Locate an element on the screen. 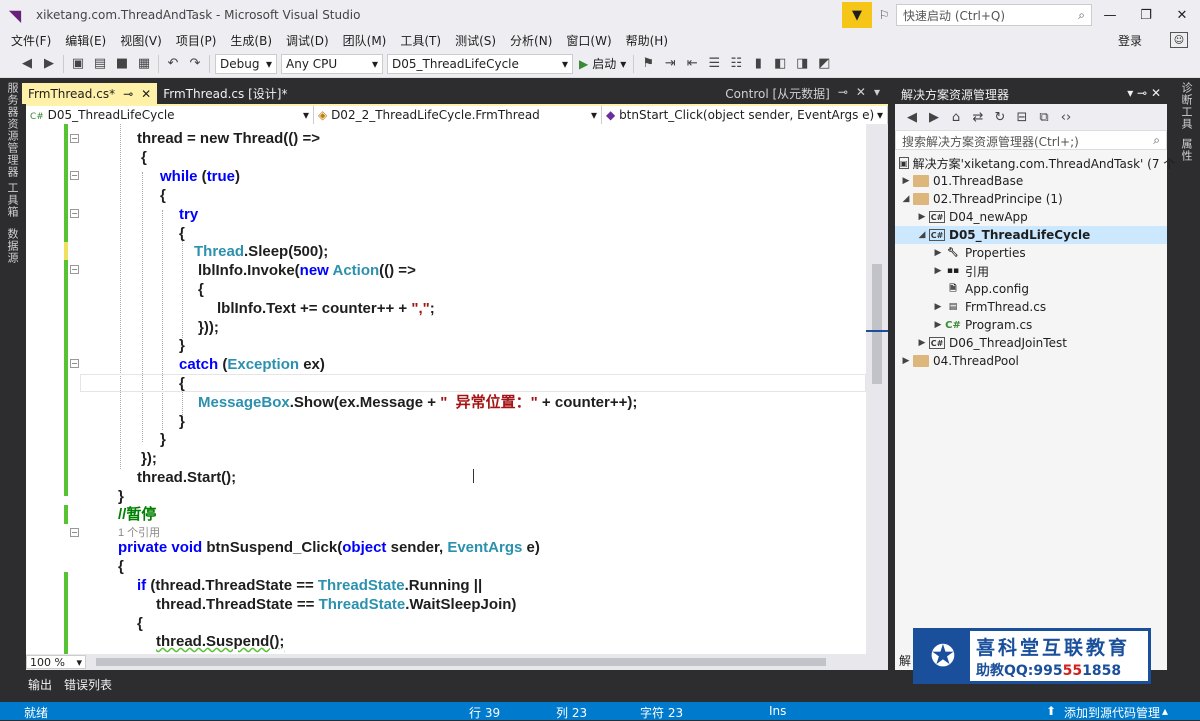 This screenshot has width=1200, height=721. user-icon: ☺ is located at coordinates (1179, 40).